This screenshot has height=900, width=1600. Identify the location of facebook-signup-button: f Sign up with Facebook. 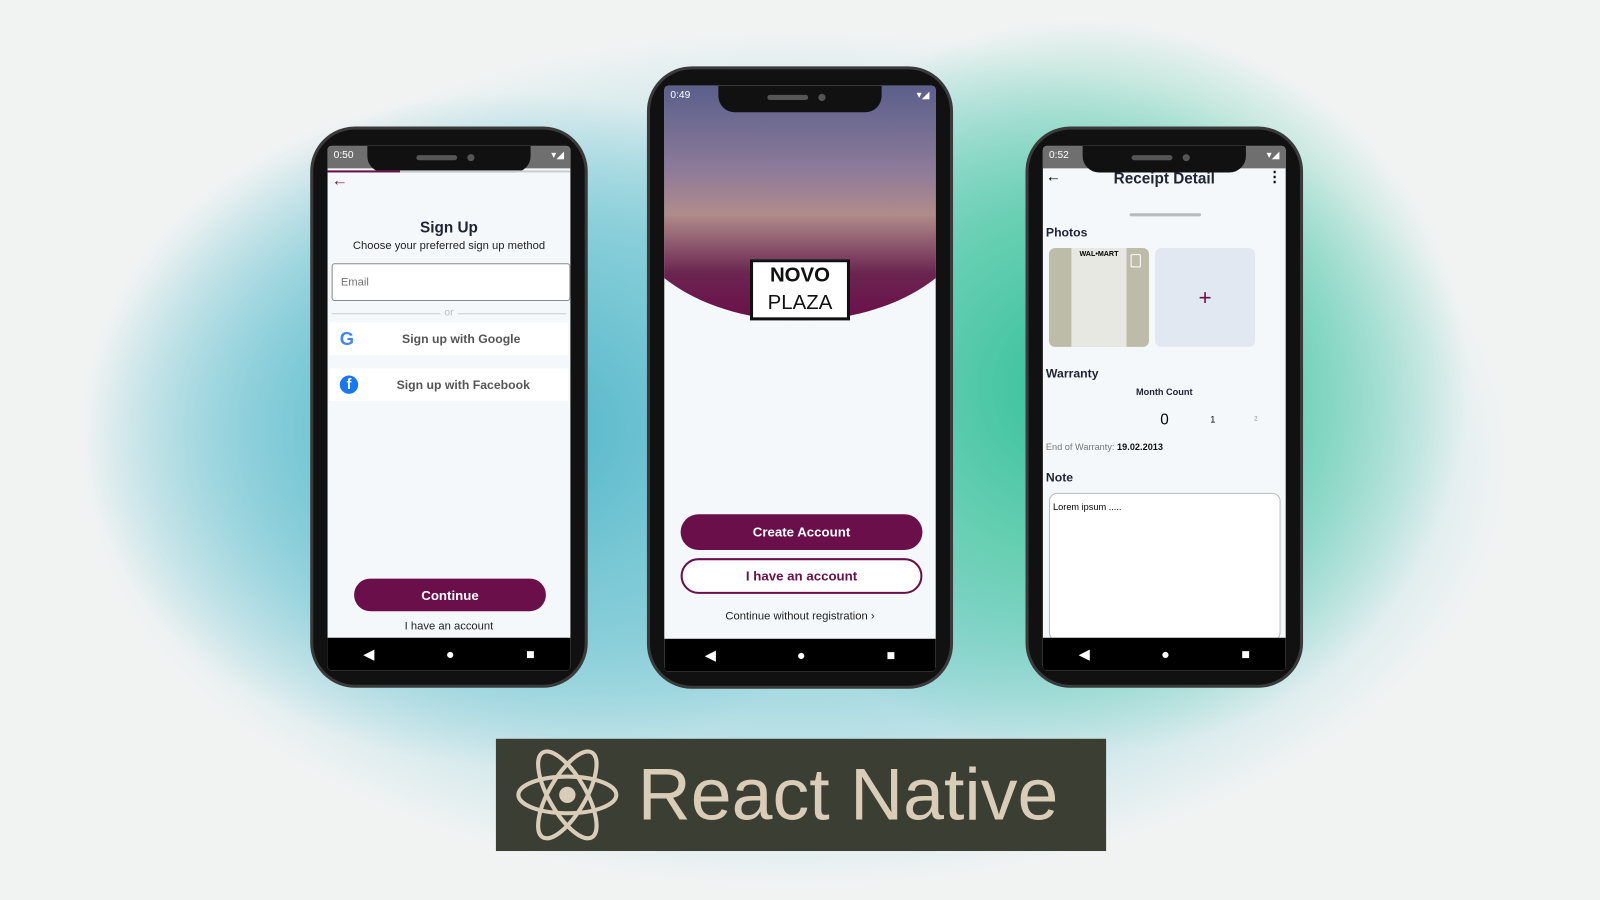
(449, 385).